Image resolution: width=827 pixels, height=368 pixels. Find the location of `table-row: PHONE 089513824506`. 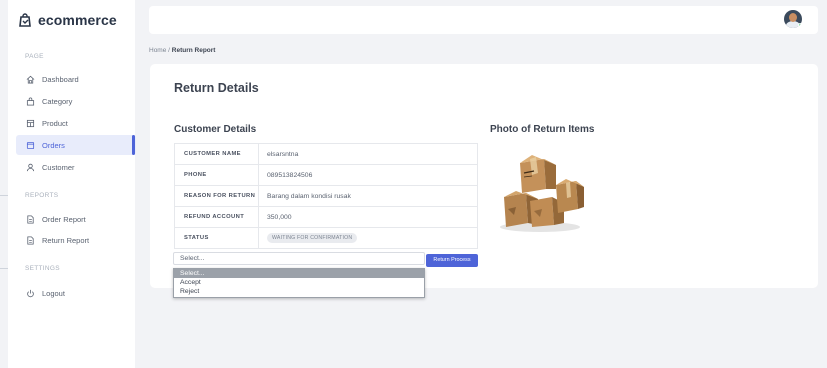

table-row: PHONE 089513824506 is located at coordinates (326, 175).